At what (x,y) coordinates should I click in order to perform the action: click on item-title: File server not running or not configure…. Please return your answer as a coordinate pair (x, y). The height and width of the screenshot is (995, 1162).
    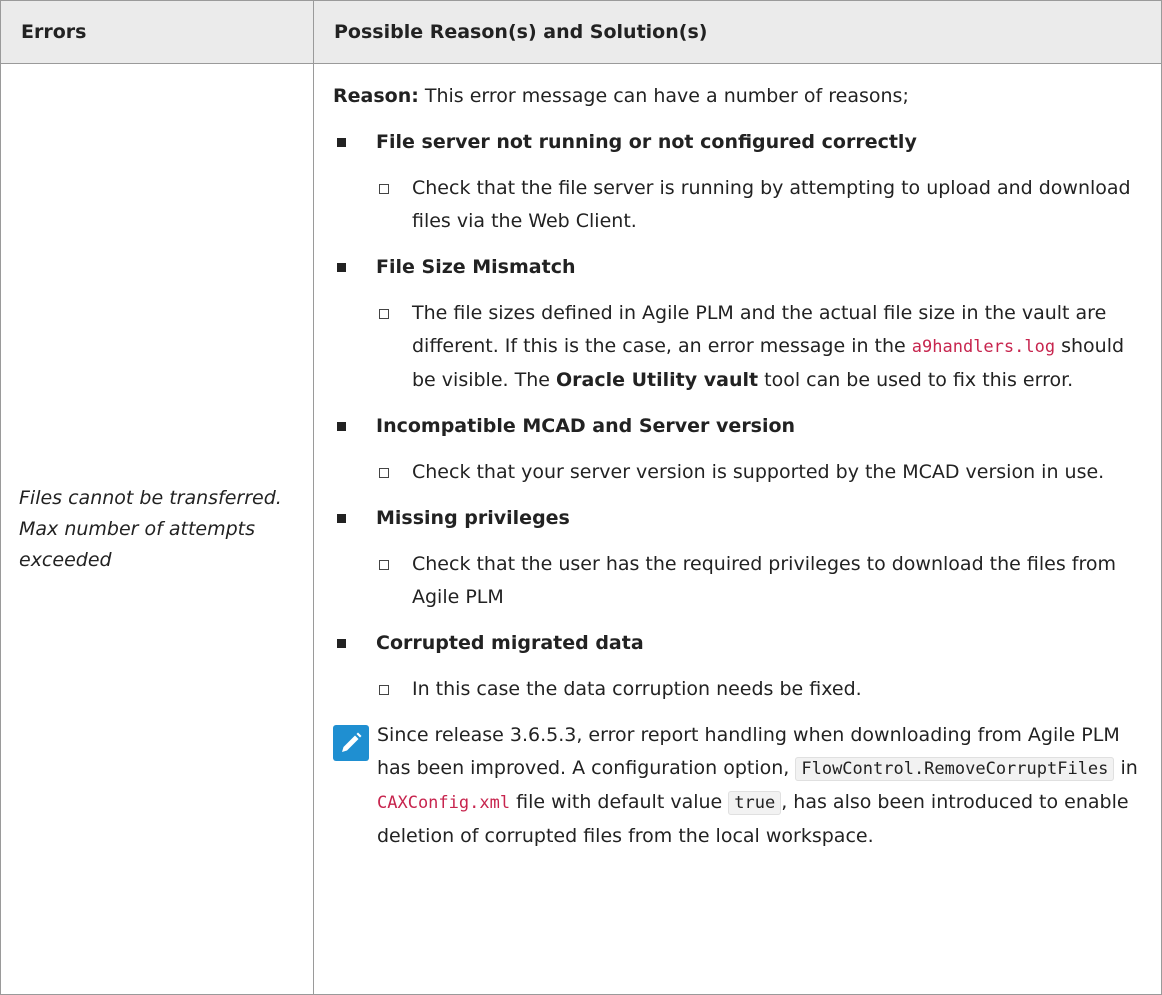
    Looking at the image, I should click on (646, 142).